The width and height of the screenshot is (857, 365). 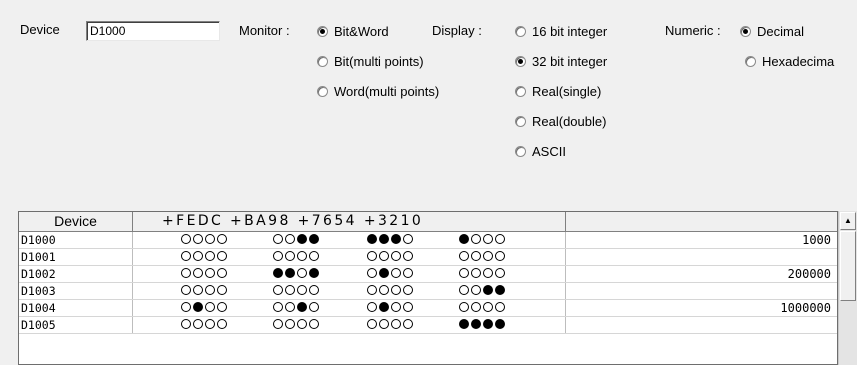 I want to click on table-row: D1000 1000, so click(x=428, y=240).